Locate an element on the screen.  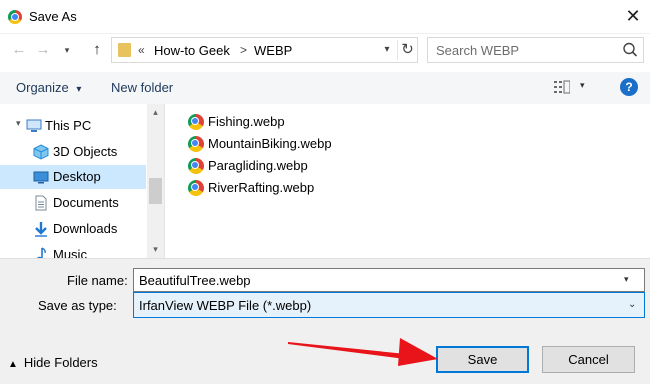
this-pc-icon is located at coordinates (34, 125).